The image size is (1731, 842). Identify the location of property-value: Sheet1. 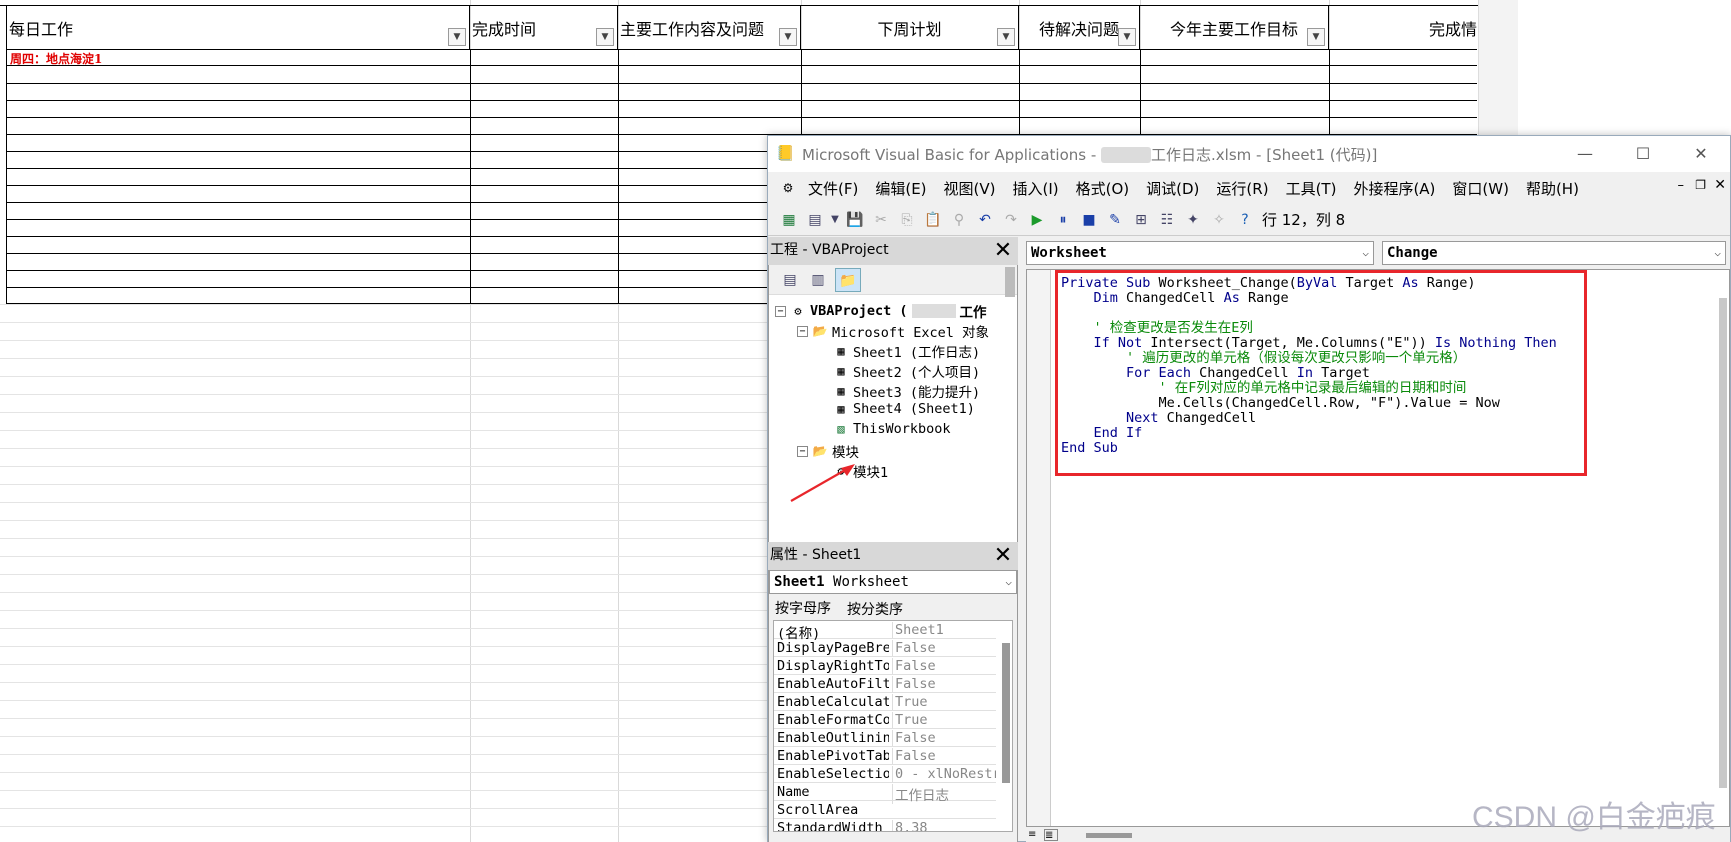
(944, 630).